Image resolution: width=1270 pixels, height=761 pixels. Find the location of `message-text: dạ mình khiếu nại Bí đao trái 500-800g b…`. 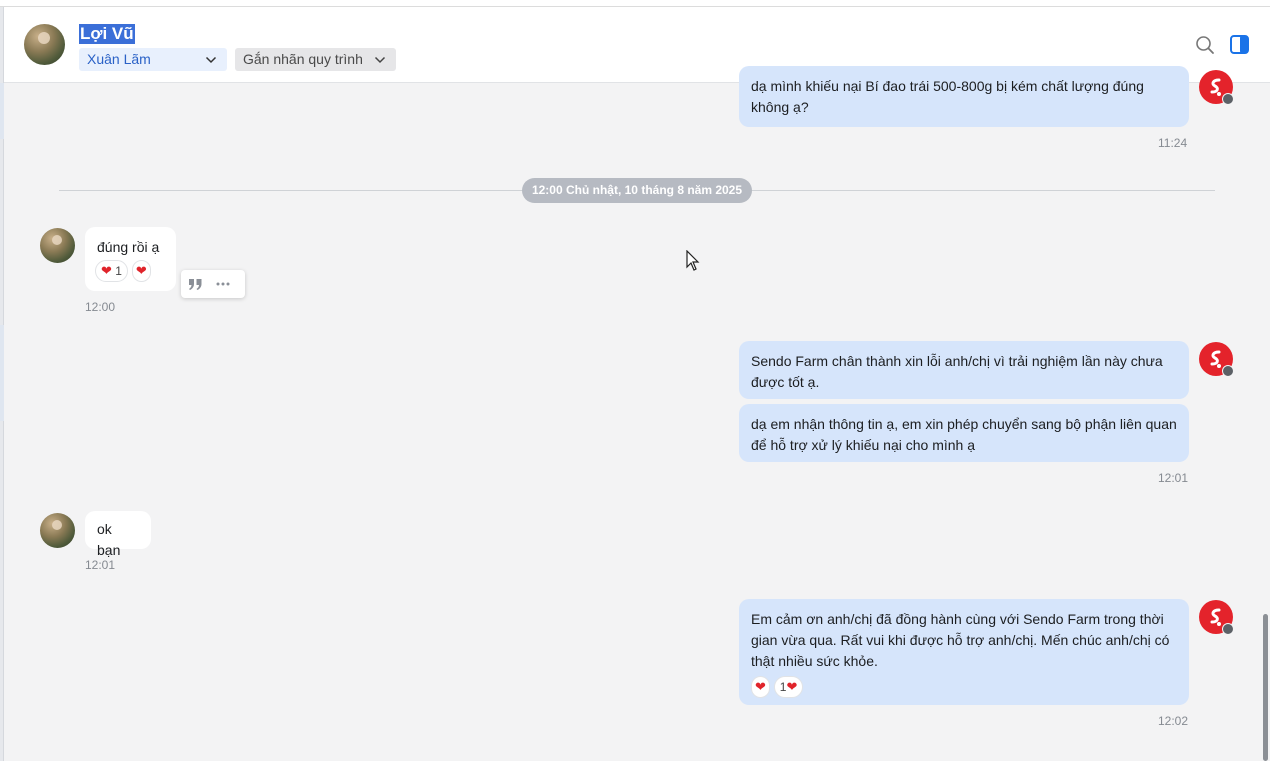

message-text: dạ mình khiếu nại Bí đao trái 500-800g b… is located at coordinates (947, 96).